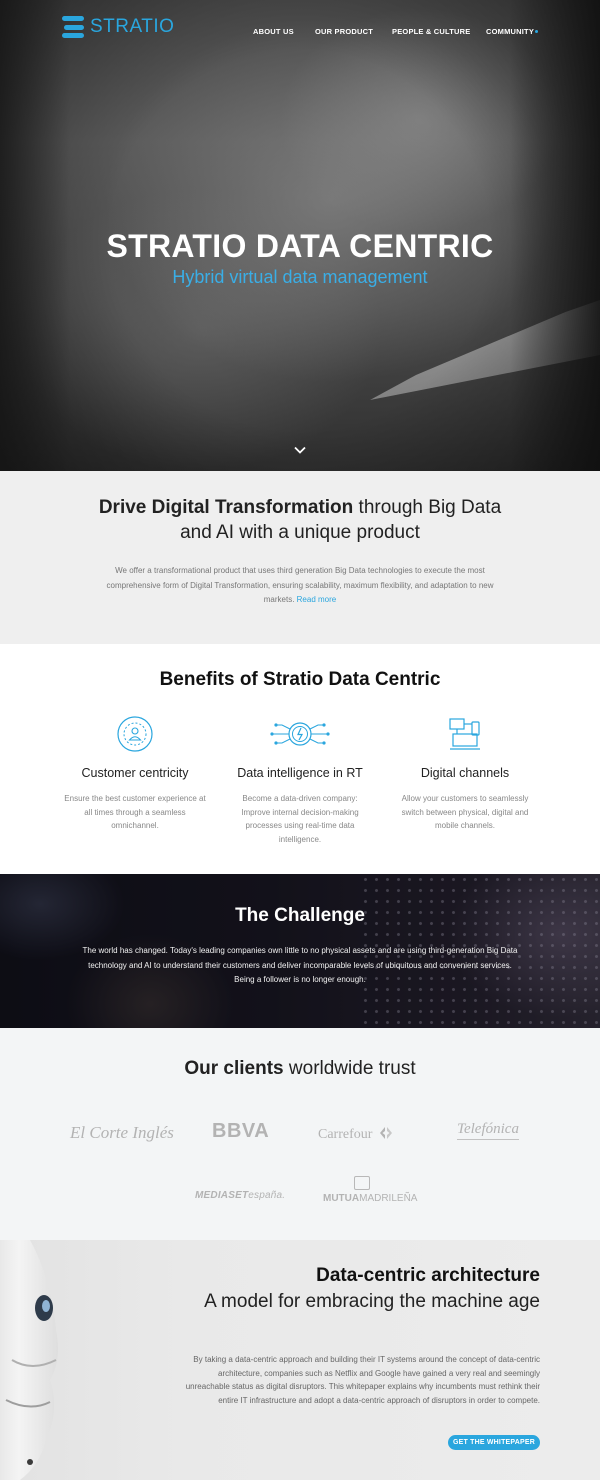 This screenshot has width=600, height=1480. I want to click on mediaset-logo-suffix: españa., so click(267, 1195).